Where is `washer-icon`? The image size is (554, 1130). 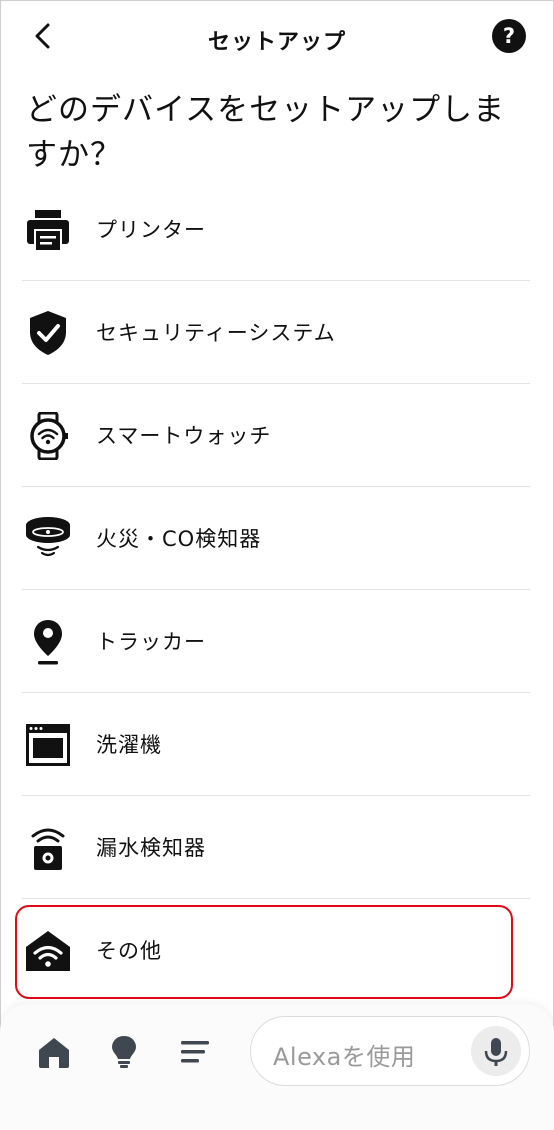 washer-icon is located at coordinates (48, 745).